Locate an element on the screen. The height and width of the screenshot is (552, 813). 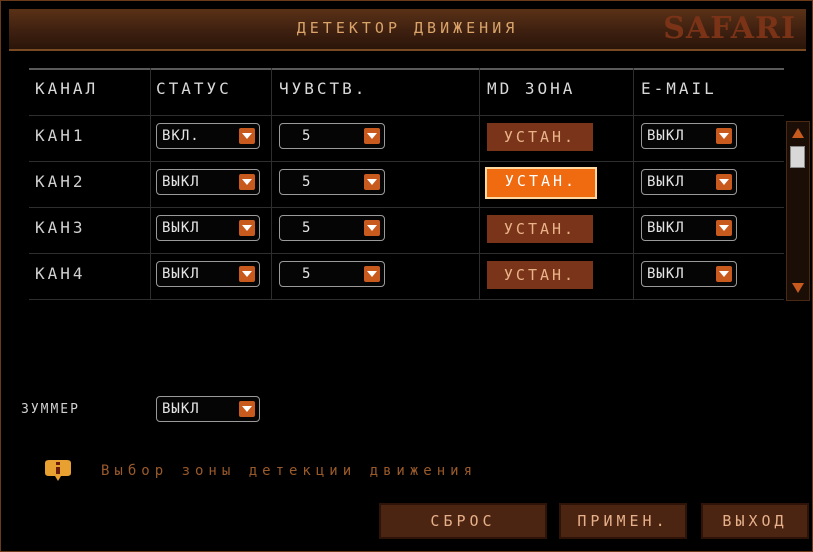
scroll-up-icon is located at coordinates (798, 133).